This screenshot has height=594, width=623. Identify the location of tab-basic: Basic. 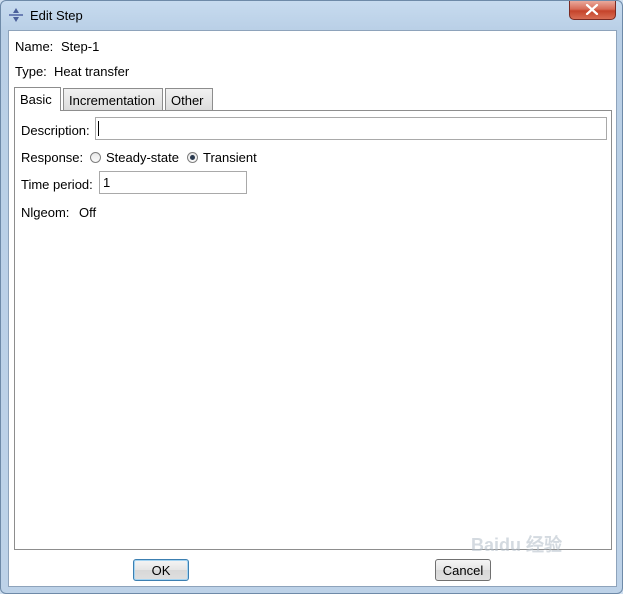
(37, 99).